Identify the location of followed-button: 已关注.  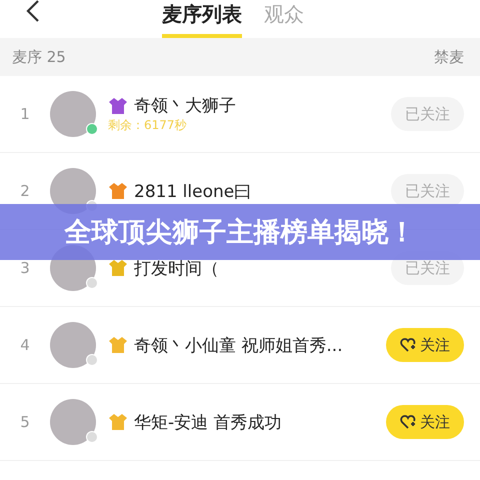
(427, 114).